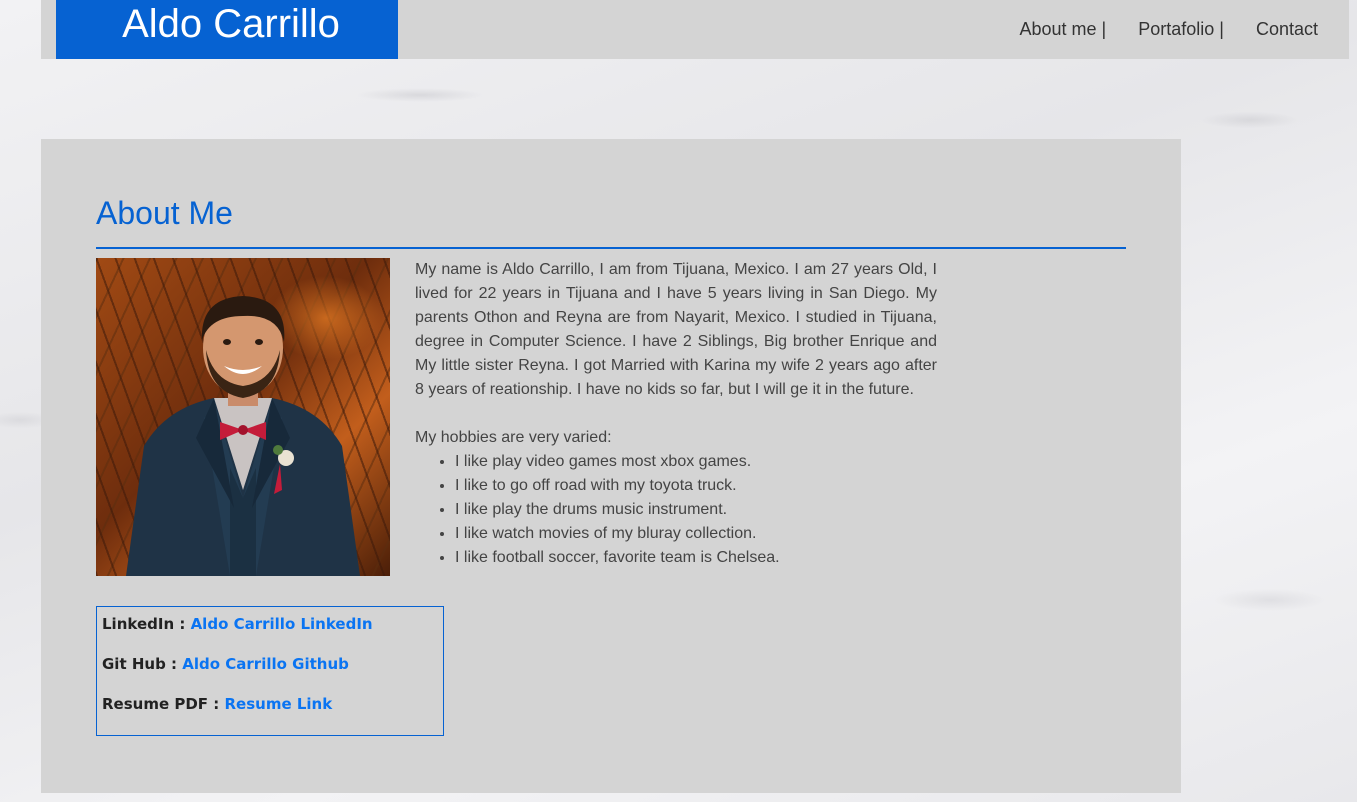 The image size is (1357, 802). Describe the element at coordinates (282, 624) in the screenshot. I see `linkedin-link: Aldo Carrillo LinkedIn` at that location.